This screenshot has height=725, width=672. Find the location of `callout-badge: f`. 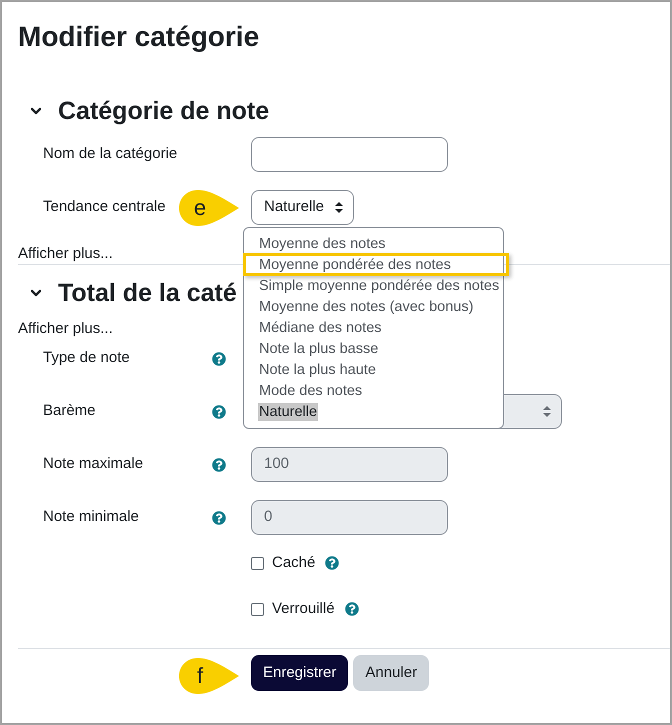

callout-badge: f is located at coordinates (208, 676).